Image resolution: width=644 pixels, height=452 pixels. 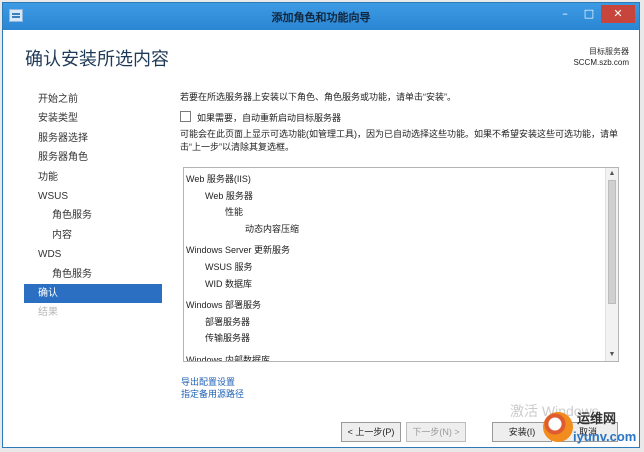 What do you see at coordinates (269, 117) in the screenshot?
I see `restart-checkbox-label: 如果需要，自动重新启动目标服务器` at bounding box center [269, 117].